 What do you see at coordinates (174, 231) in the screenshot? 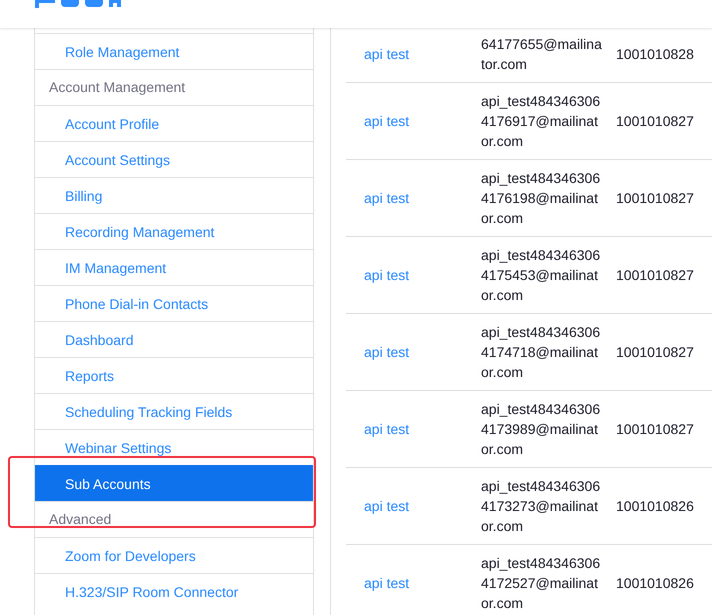
I see `sidebar-item: Recording Management` at bounding box center [174, 231].